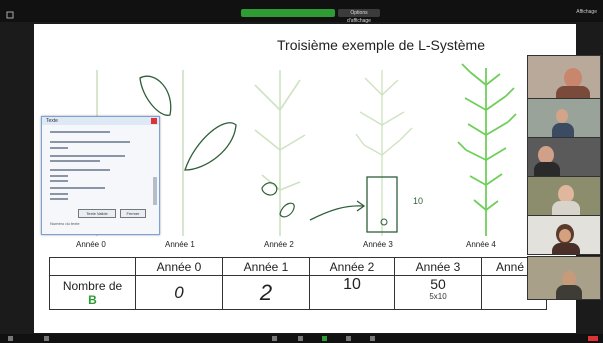  What do you see at coordinates (372, 338) in the screenshot?
I see `reactions-icon` at bounding box center [372, 338].